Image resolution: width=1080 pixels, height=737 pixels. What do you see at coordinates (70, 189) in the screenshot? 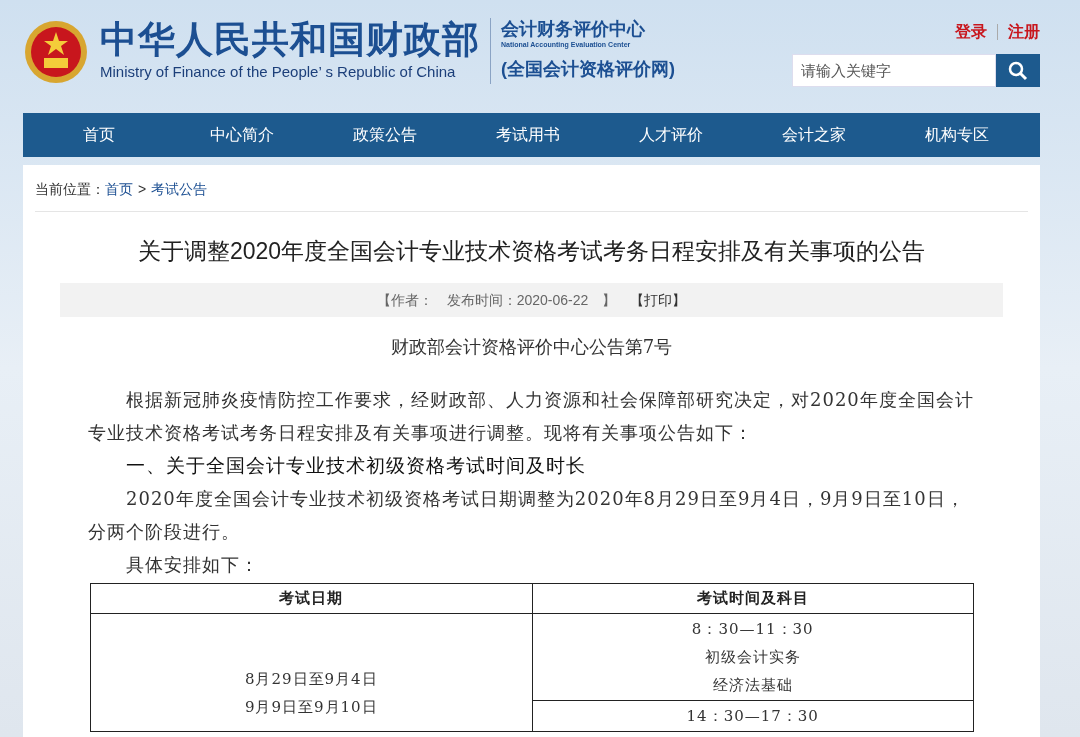
I see `breadcrumb-label: 当前位置：` at bounding box center [70, 189].